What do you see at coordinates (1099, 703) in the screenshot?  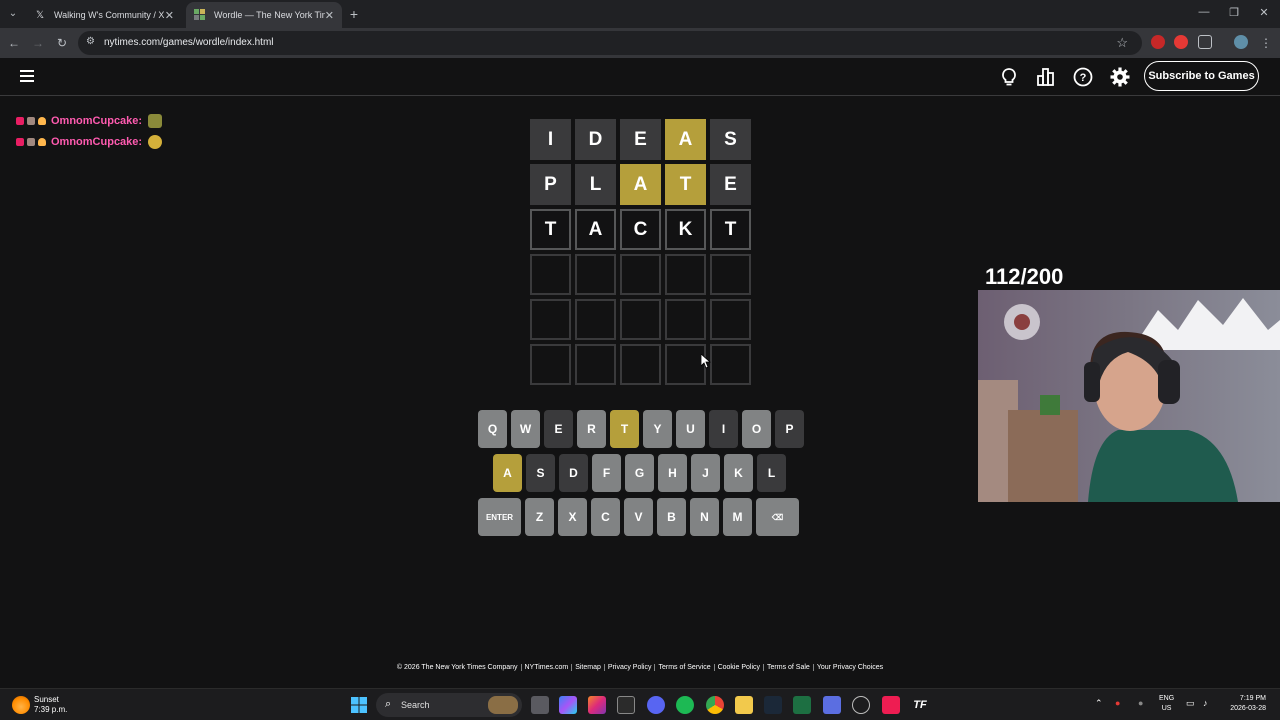 I see `tray-overflow-icon: ⌃` at bounding box center [1099, 703].